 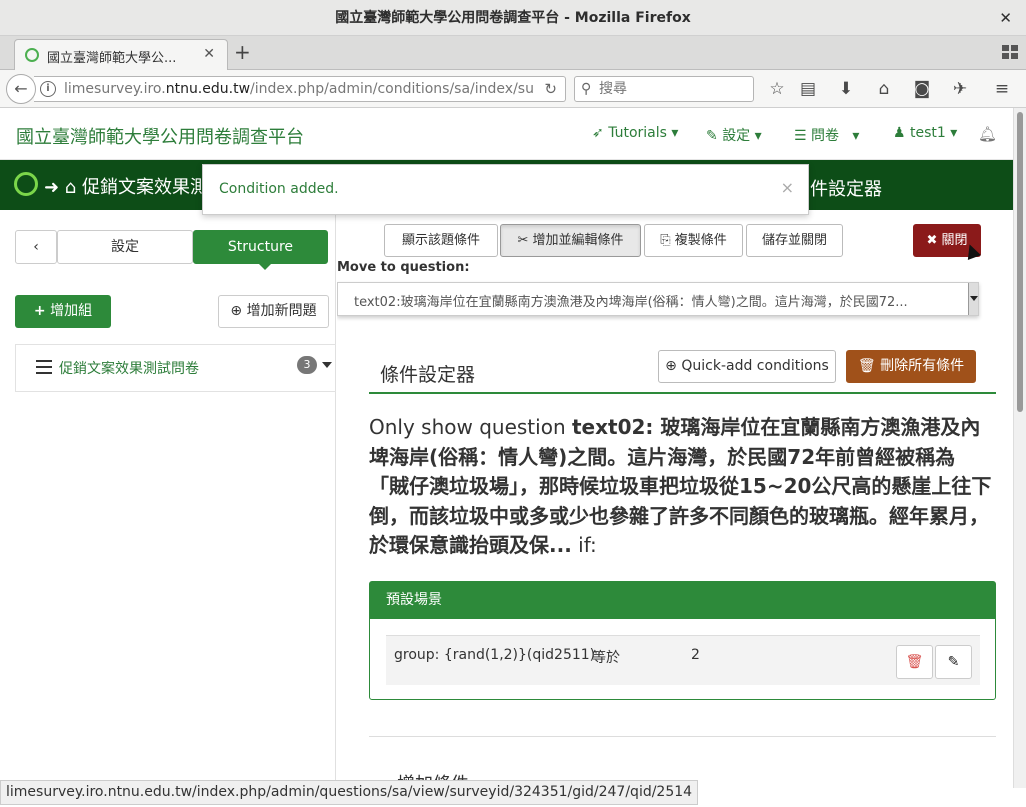 I want to click on survey-tree-item: 促銷文案效果測試問卷 3, so click(x=175, y=368).